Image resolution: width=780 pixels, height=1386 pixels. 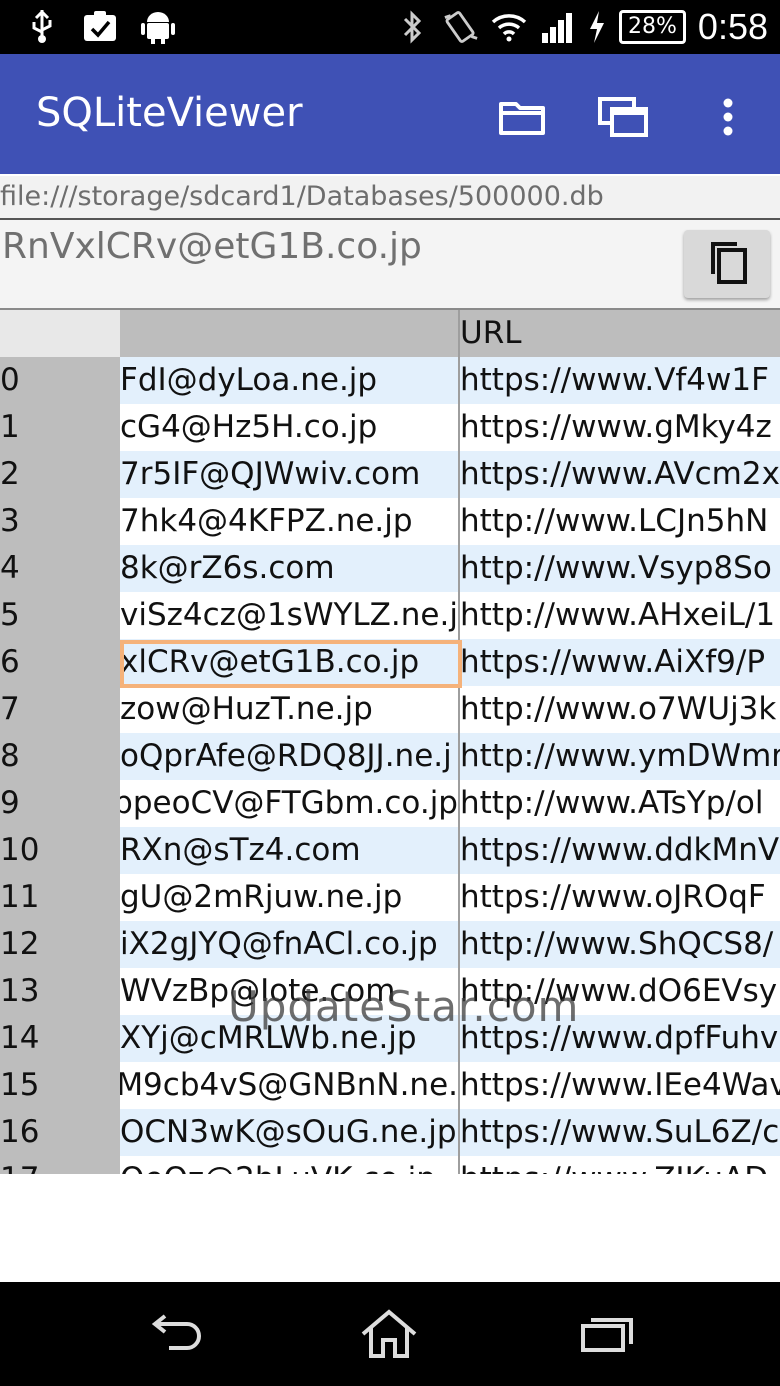 What do you see at coordinates (620, 944) in the screenshot?
I see `url-cell: http://www.ShQCS8/` at bounding box center [620, 944].